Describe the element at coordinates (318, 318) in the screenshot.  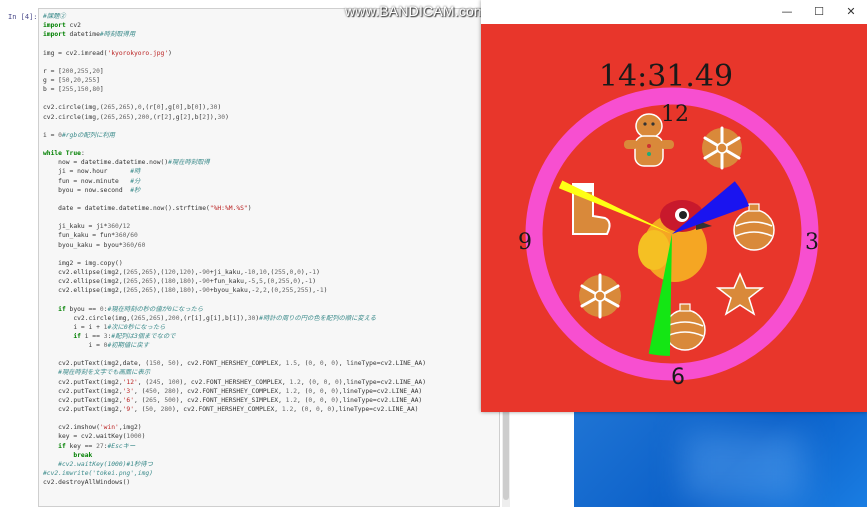
I see `code-token: #時計の周りの円の色を配列の順に変える` at that location.